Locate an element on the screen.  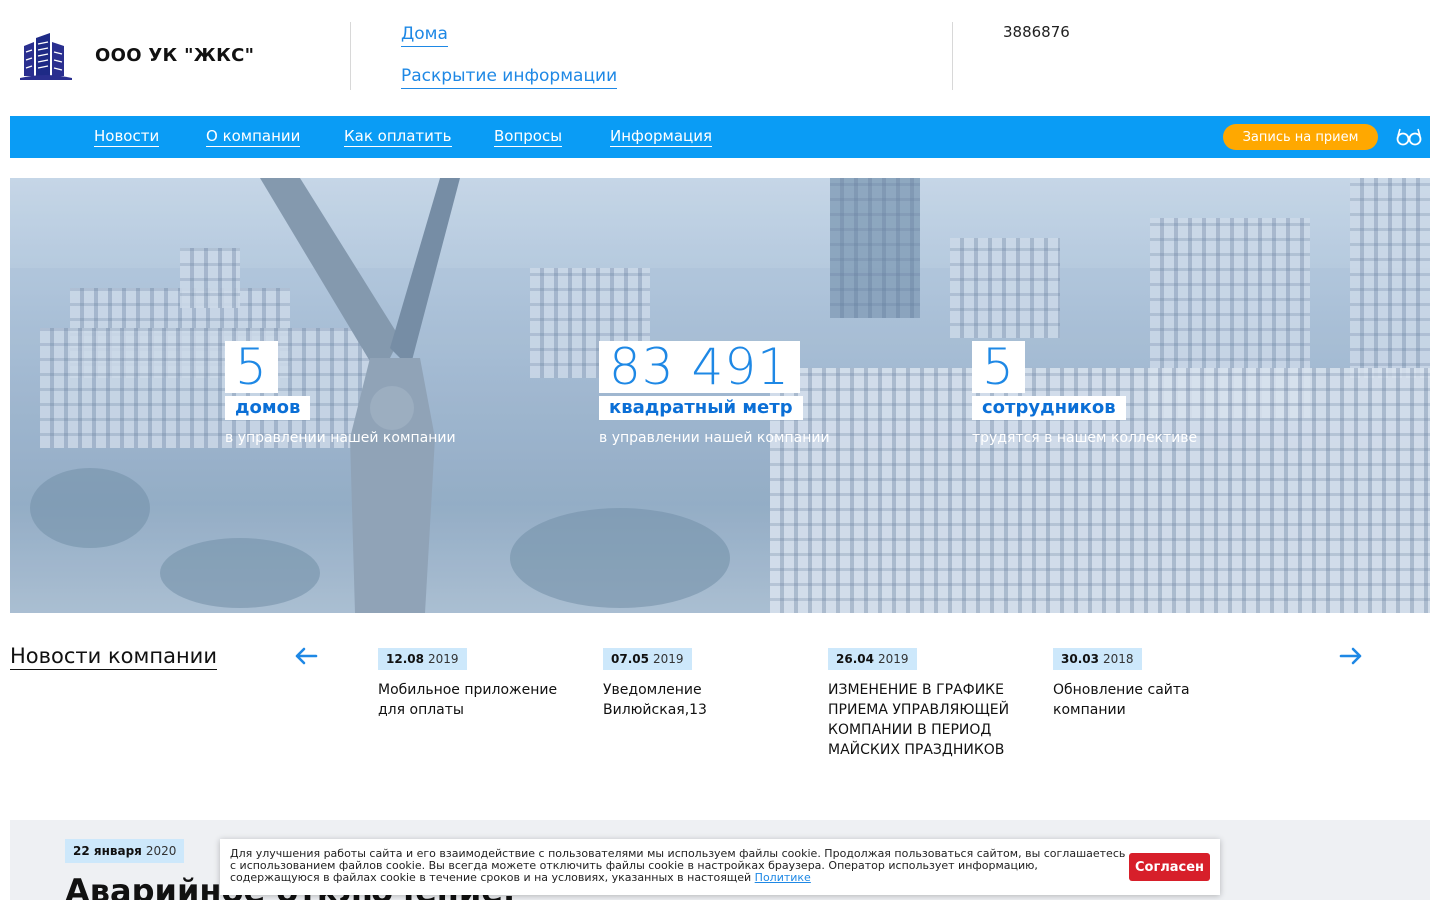
news-date-day: 30.03 is located at coordinates (1080, 659).